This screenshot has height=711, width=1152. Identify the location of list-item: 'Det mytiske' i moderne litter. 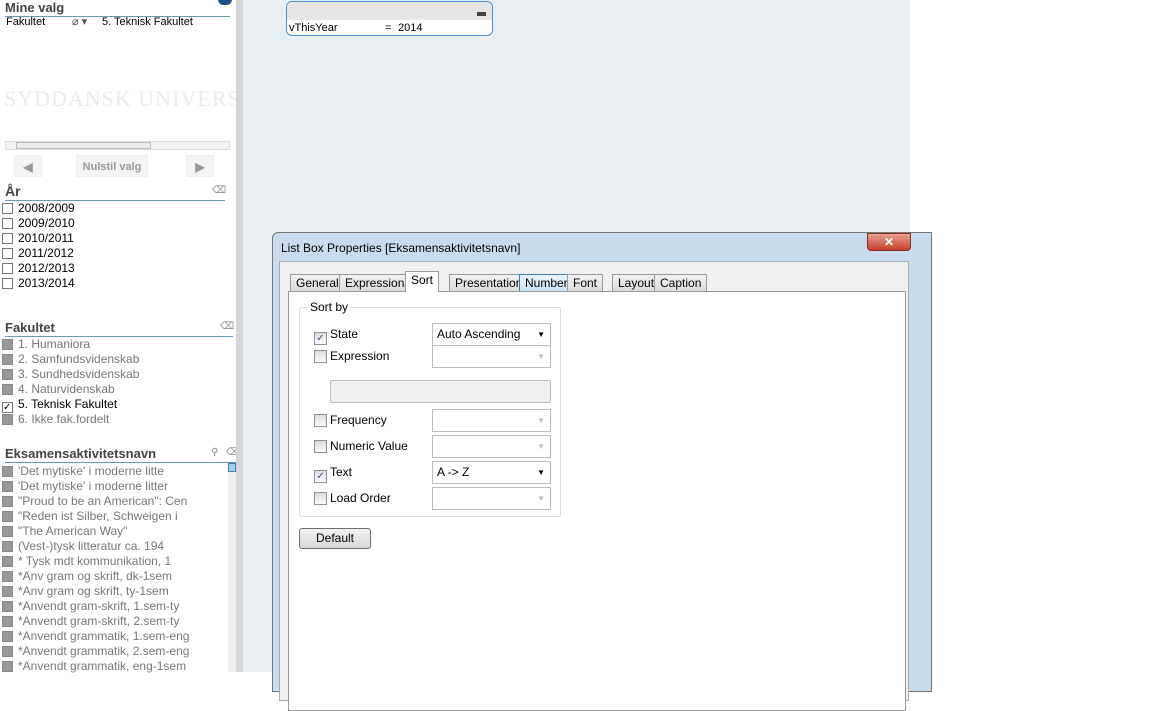
(85, 486).